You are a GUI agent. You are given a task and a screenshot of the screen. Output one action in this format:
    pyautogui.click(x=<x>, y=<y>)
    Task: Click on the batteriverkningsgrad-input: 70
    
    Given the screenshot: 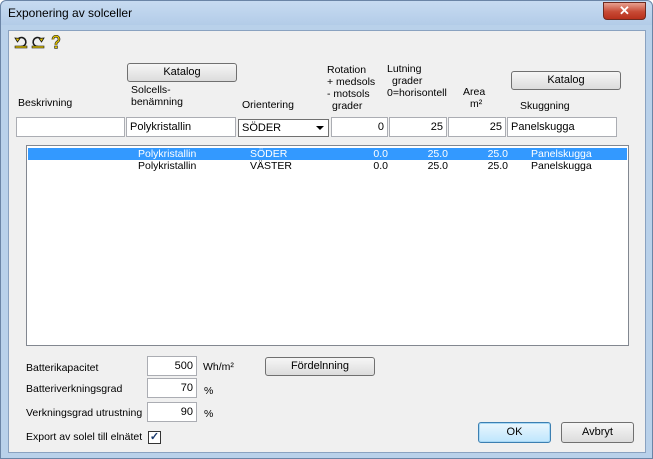 What is the action you would take?
    pyautogui.click(x=172, y=388)
    